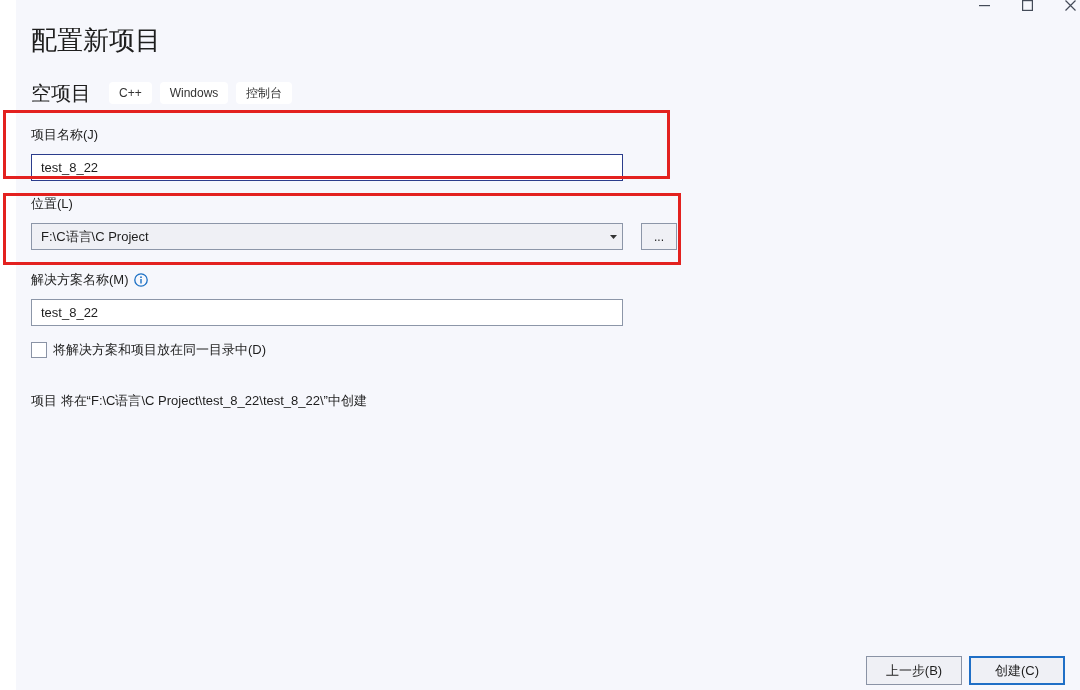 This screenshot has height=690, width=1080. I want to click on template-name: 空项目, so click(61, 93).